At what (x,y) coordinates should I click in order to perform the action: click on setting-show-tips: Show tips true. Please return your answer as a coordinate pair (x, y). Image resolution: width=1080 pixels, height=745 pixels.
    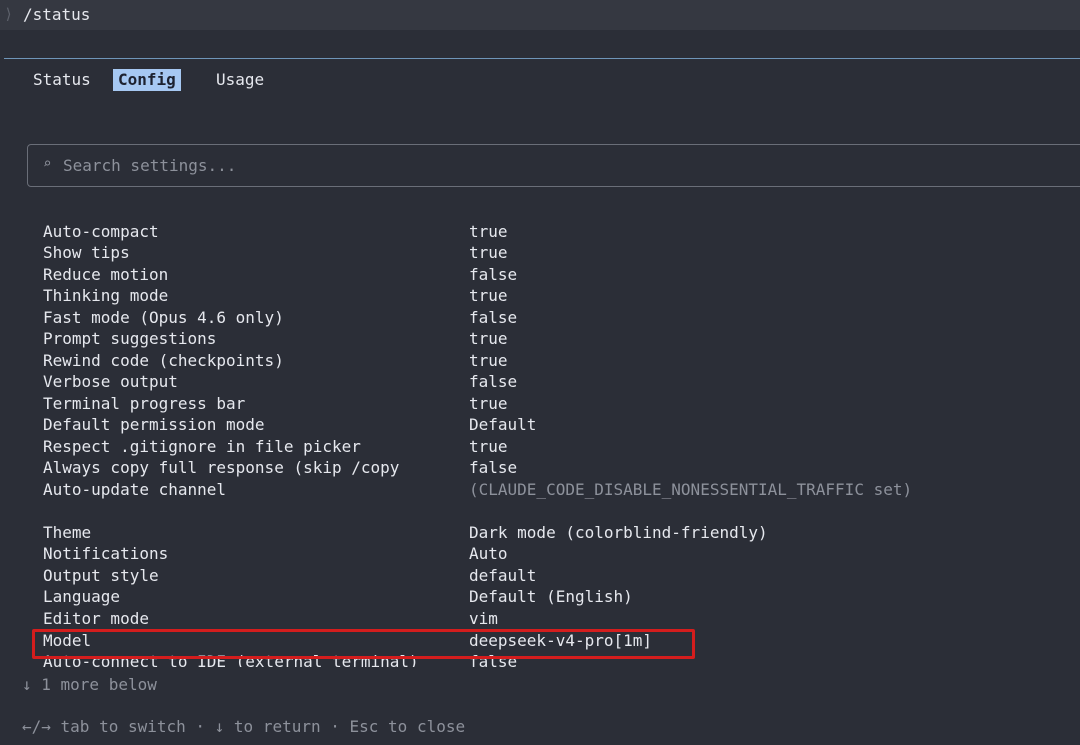
    Looking at the image, I should click on (543, 252).